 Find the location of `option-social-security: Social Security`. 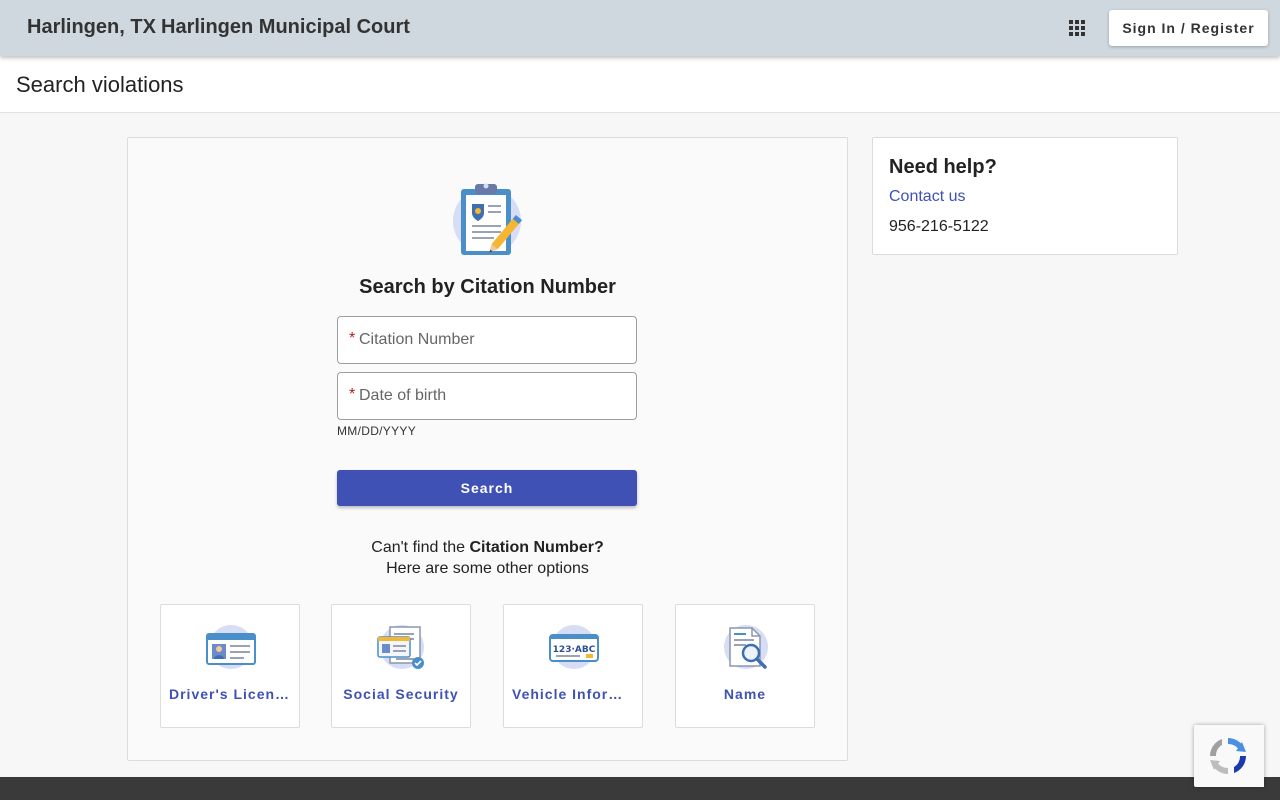

option-social-security: Social Security is located at coordinates (401, 666).